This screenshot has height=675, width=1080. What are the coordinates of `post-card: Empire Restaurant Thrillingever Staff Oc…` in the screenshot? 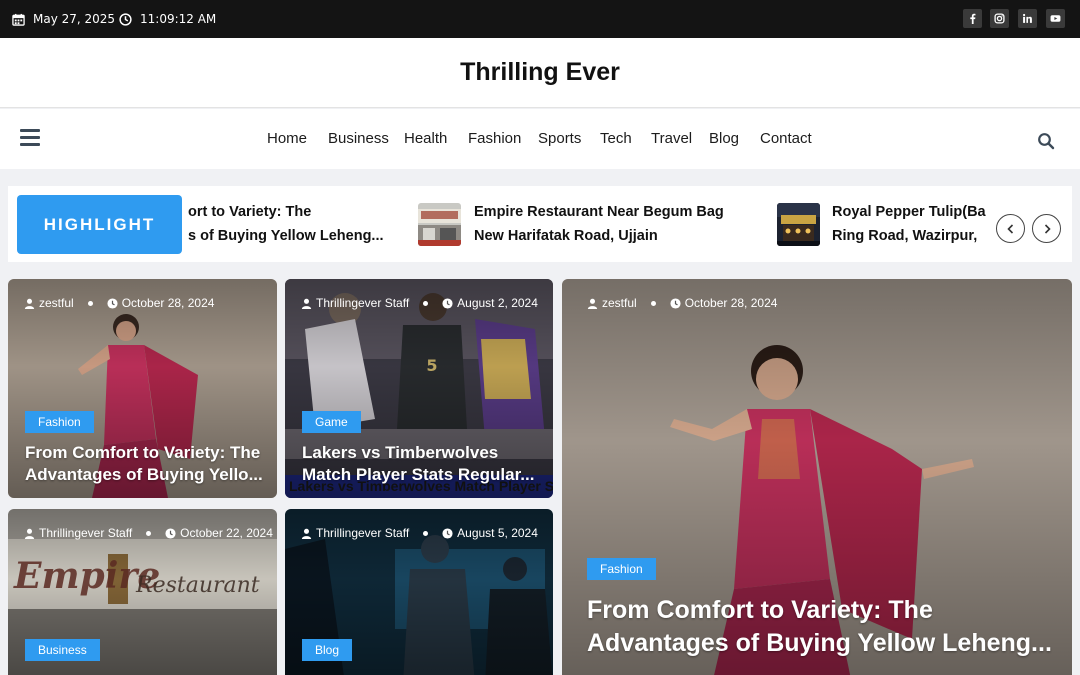 It's located at (142, 592).